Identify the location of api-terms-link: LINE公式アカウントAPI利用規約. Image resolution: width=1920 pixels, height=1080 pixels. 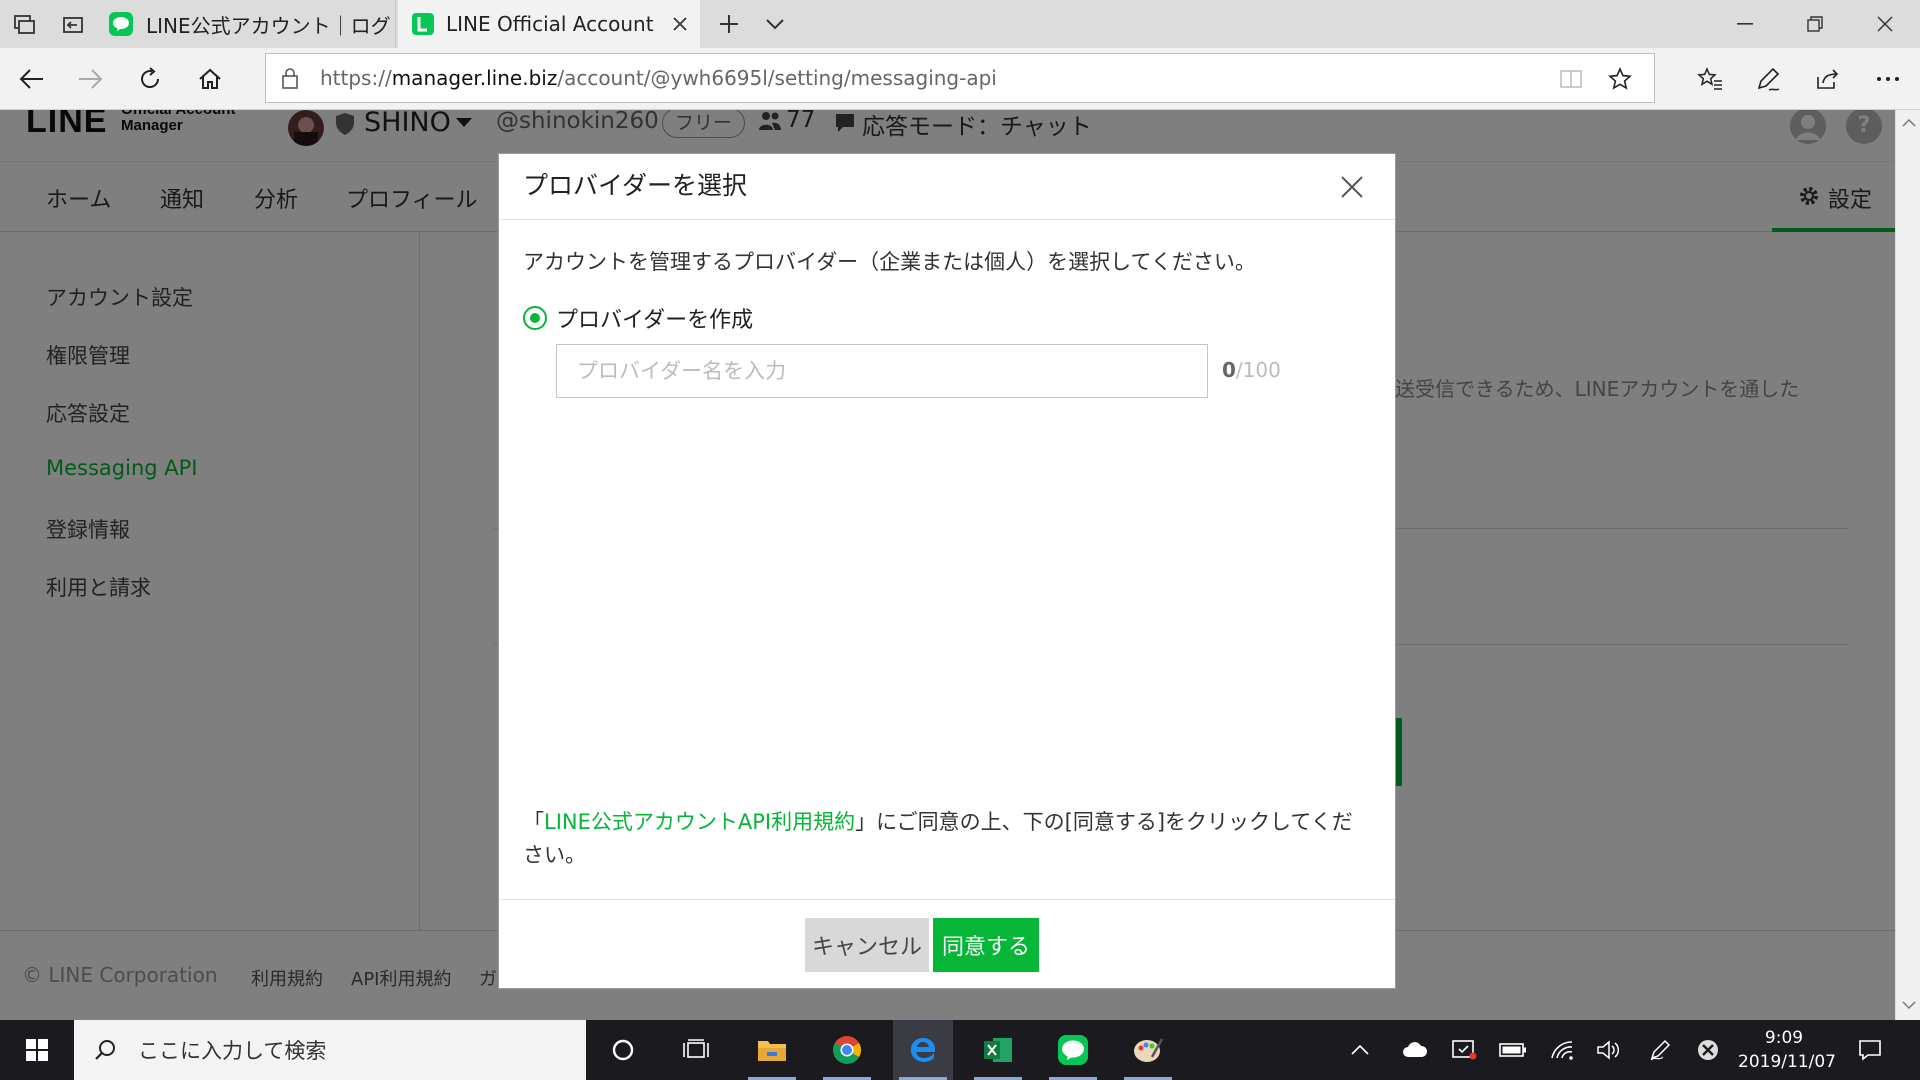
(699, 822).